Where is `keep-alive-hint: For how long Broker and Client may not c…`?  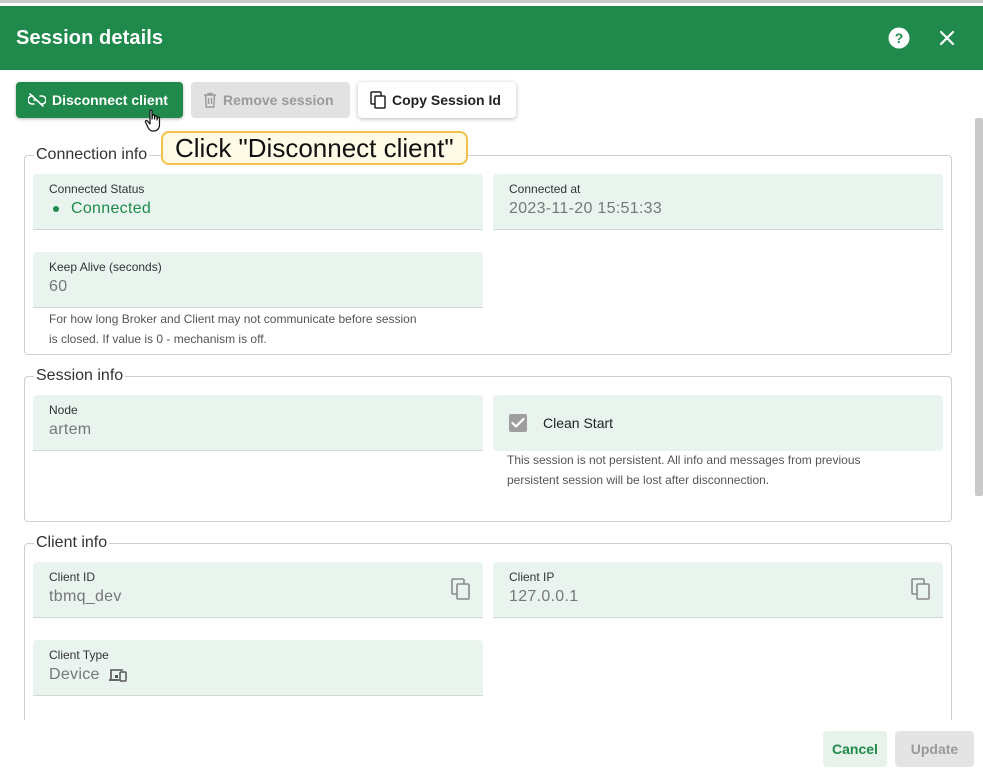 keep-alive-hint: For how long Broker and Client may not c… is located at coordinates (233, 329).